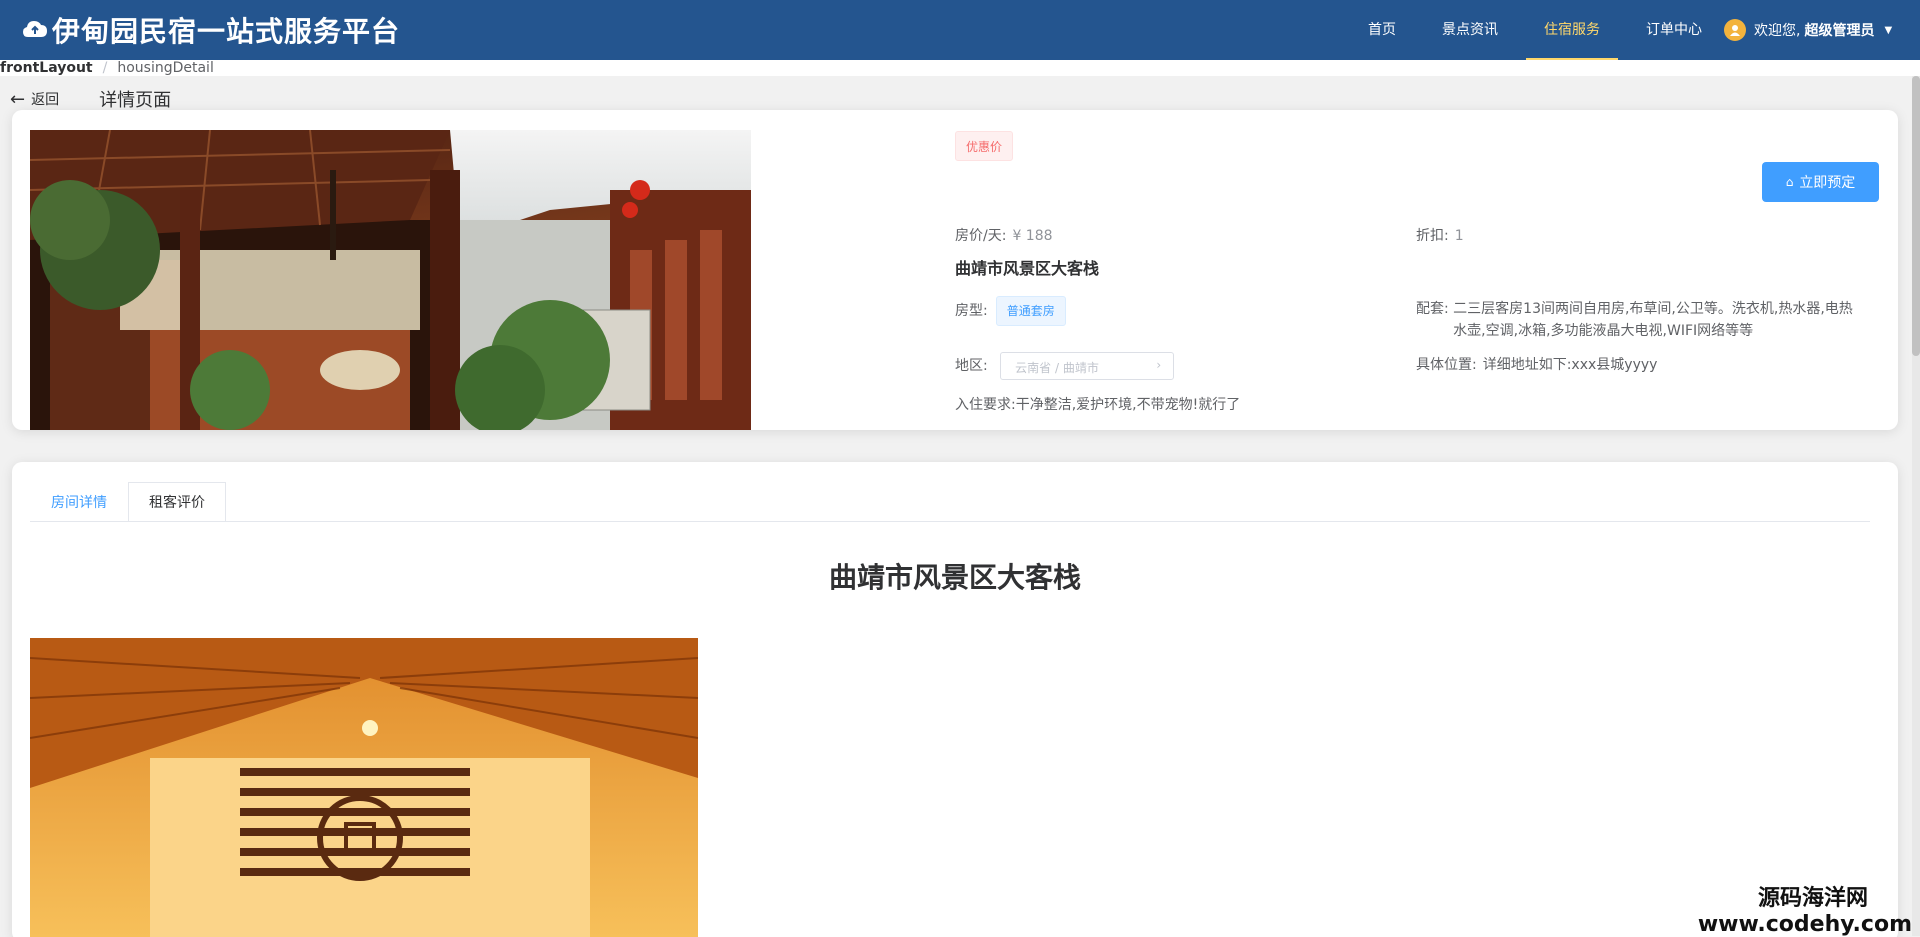 The image size is (1920, 937). What do you see at coordinates (971, 366) in the screenshot?
I see `region-label: 地区:` at bounding box center [971, 366].